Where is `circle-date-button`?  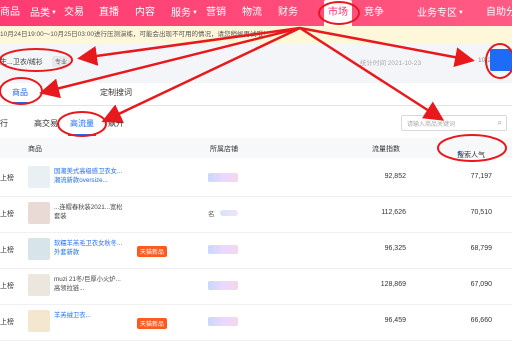 circle-date-button is located at coordinates (498, 61).